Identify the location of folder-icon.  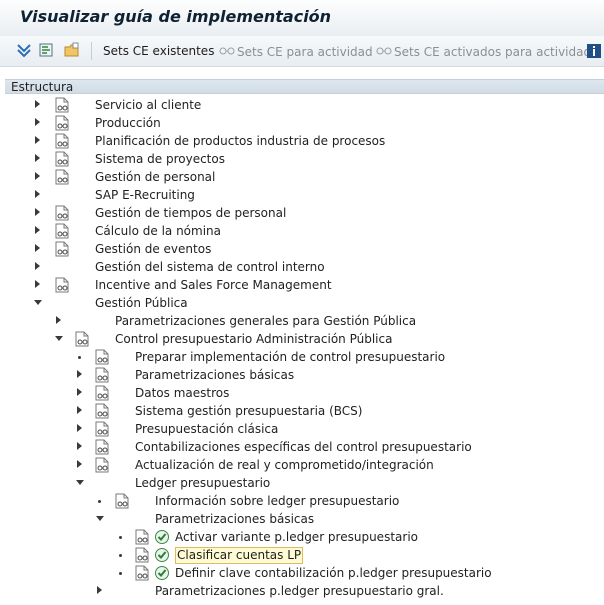
(72, 50).